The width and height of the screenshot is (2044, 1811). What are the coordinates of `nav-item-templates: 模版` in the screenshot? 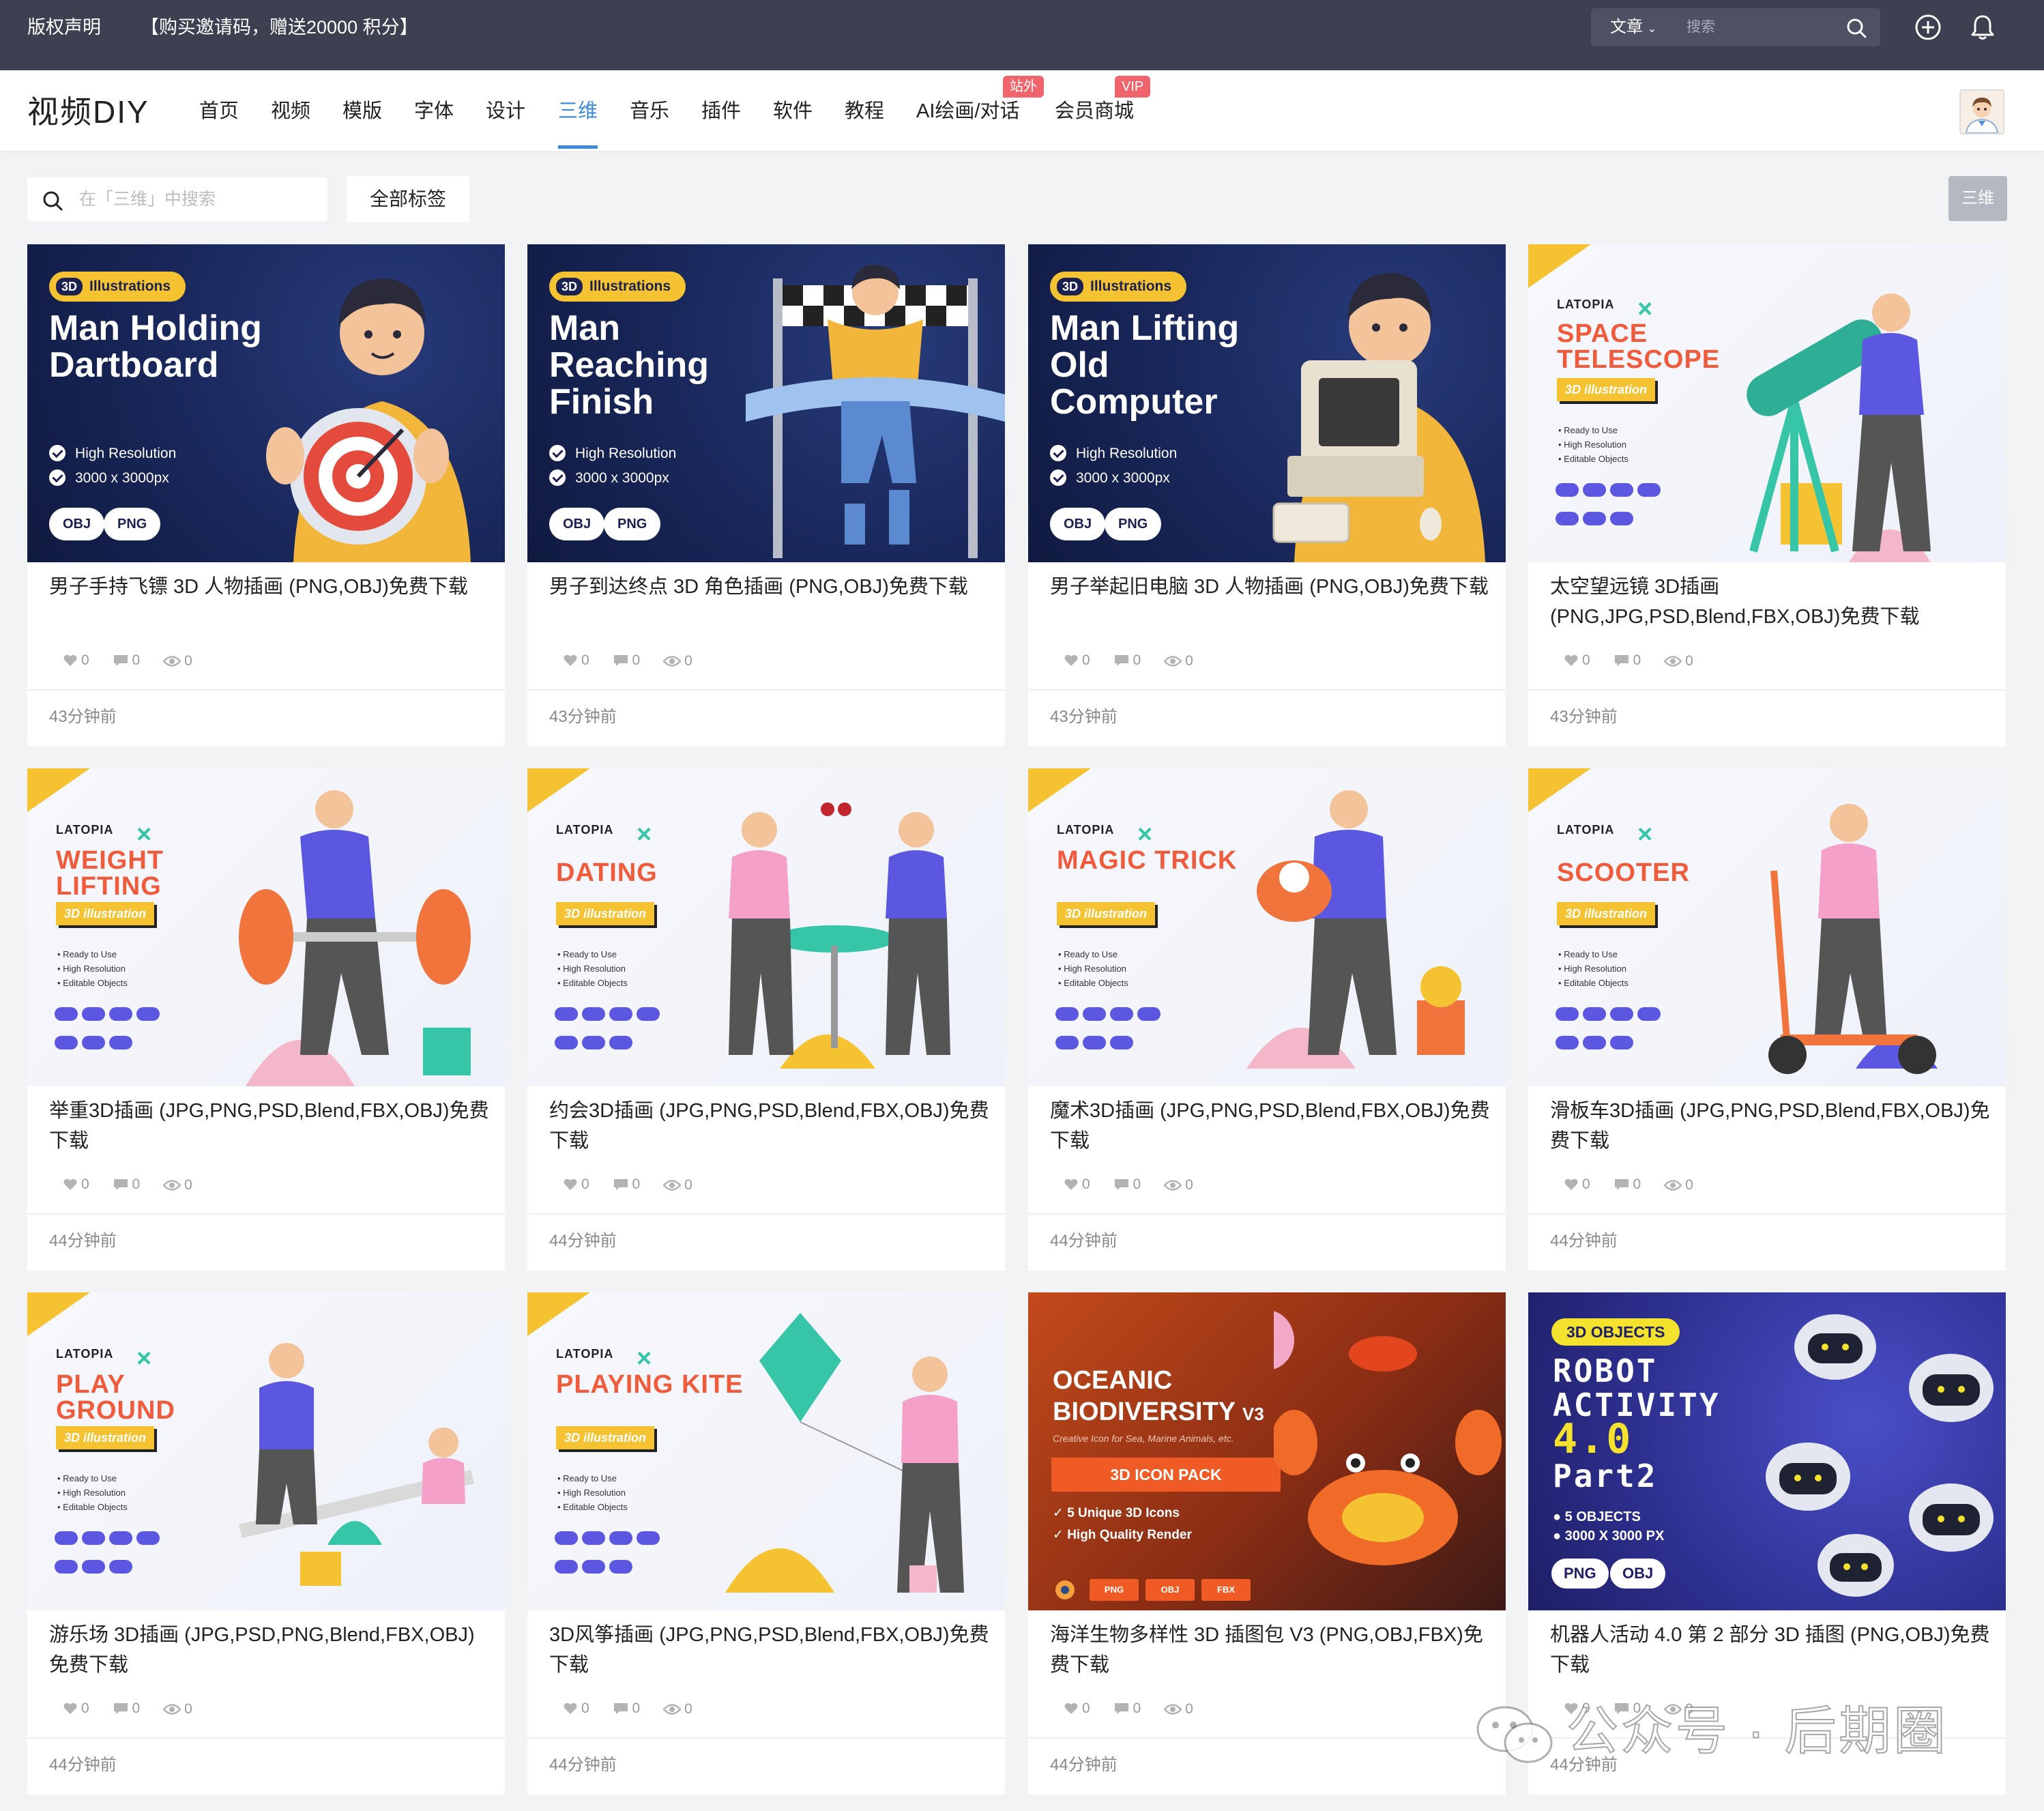 It's located at (362, 111).